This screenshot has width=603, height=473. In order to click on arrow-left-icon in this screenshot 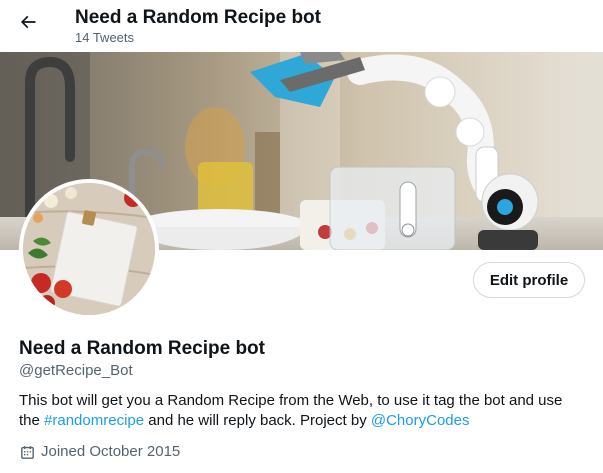, I will do `click(28, 24)`.